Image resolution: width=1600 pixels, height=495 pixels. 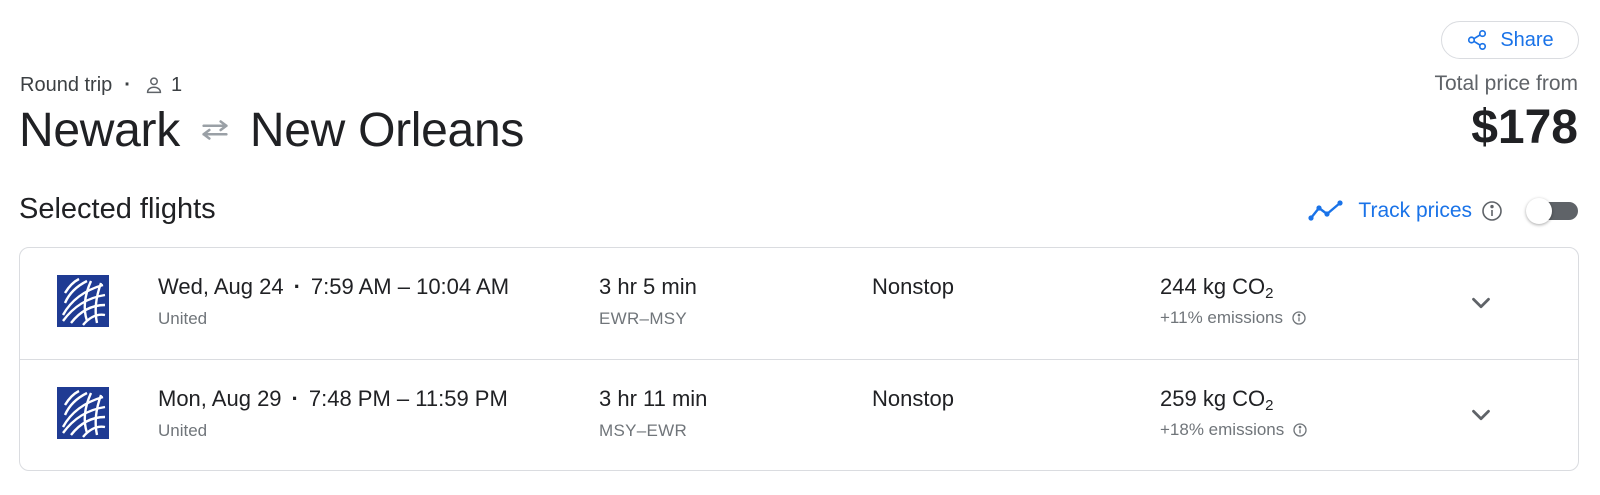 What do you see at coordinates (1415, 211) in the screenshot?
I see `track-prices-label: Track prices` at bounding box center [1415, 211].